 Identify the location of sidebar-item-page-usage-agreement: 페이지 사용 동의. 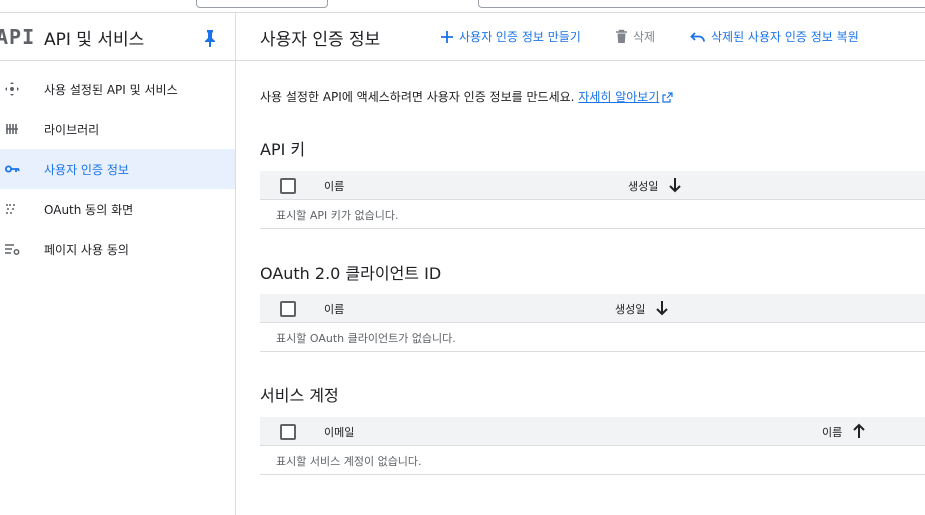
(117, 249).